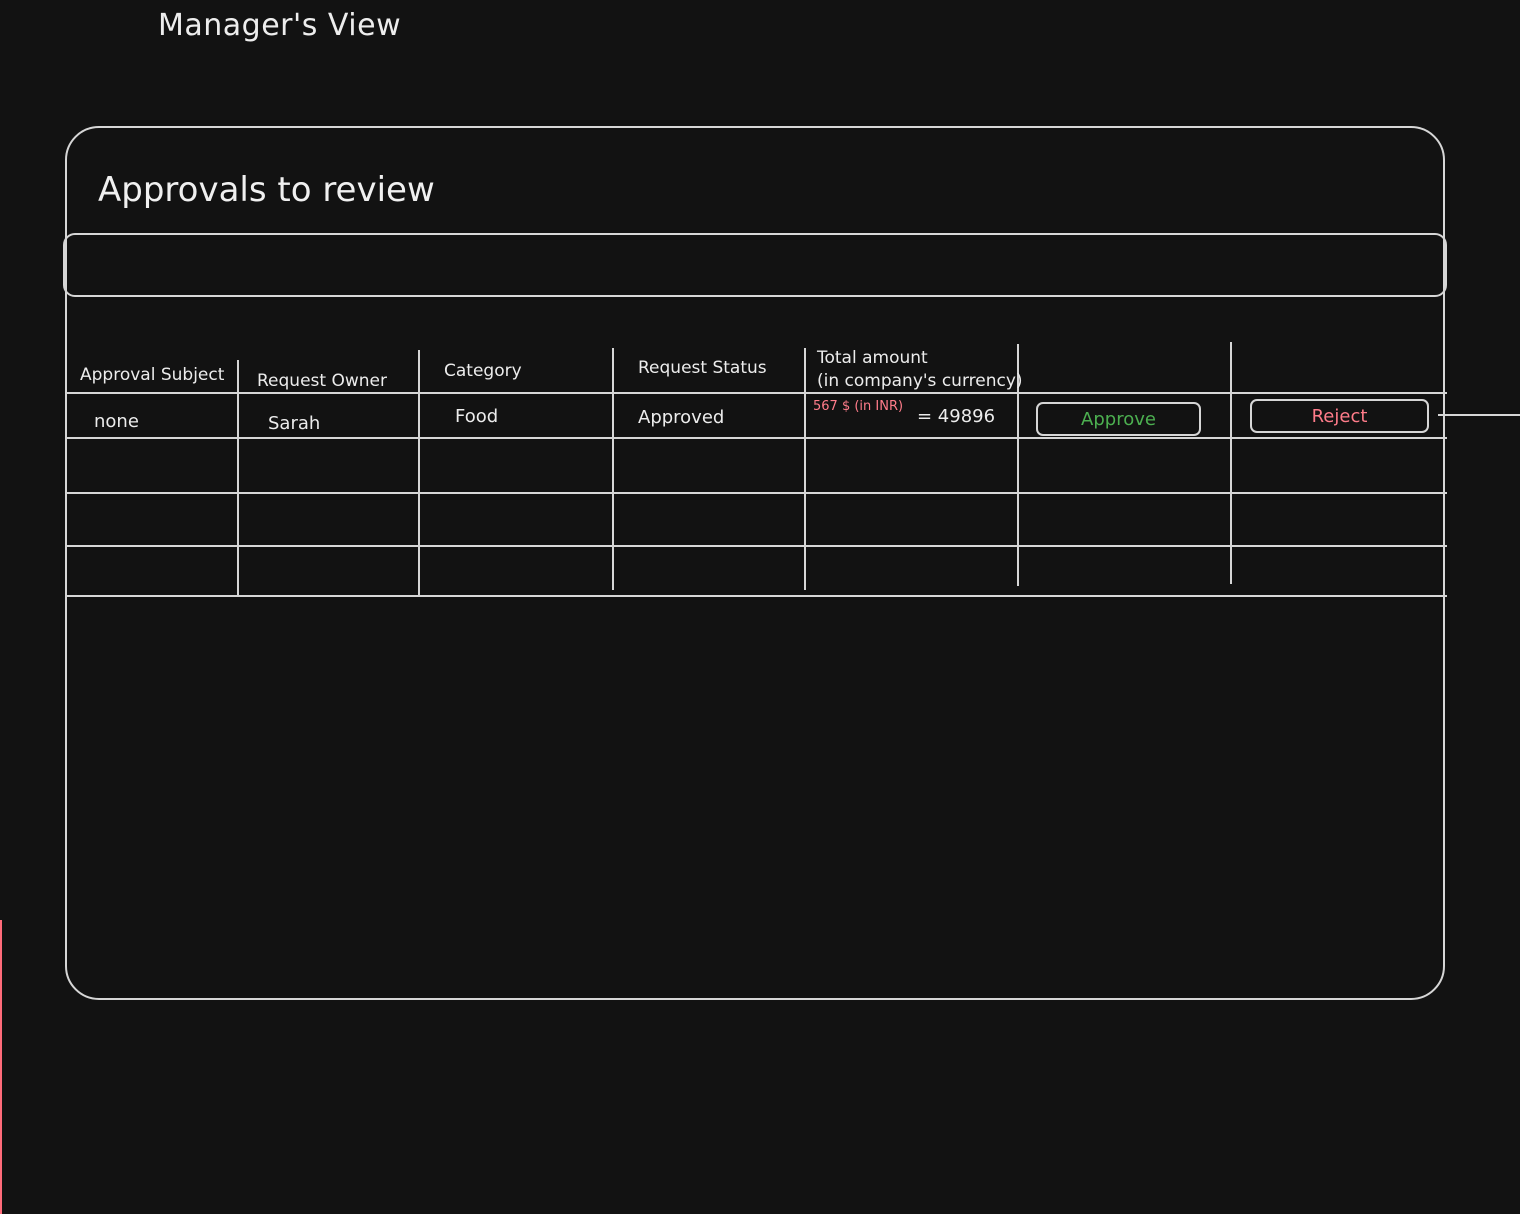  Describe the element at coordinates (858, 406) in the screenshot. I see `cell-amount-original: 567 $ (in INR)` at that location.